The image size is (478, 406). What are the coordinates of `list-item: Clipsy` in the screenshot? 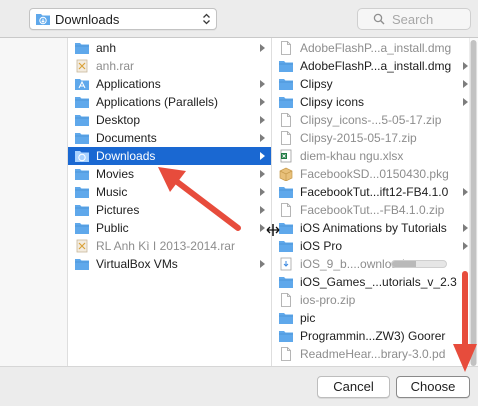 It's located at (375, 84).